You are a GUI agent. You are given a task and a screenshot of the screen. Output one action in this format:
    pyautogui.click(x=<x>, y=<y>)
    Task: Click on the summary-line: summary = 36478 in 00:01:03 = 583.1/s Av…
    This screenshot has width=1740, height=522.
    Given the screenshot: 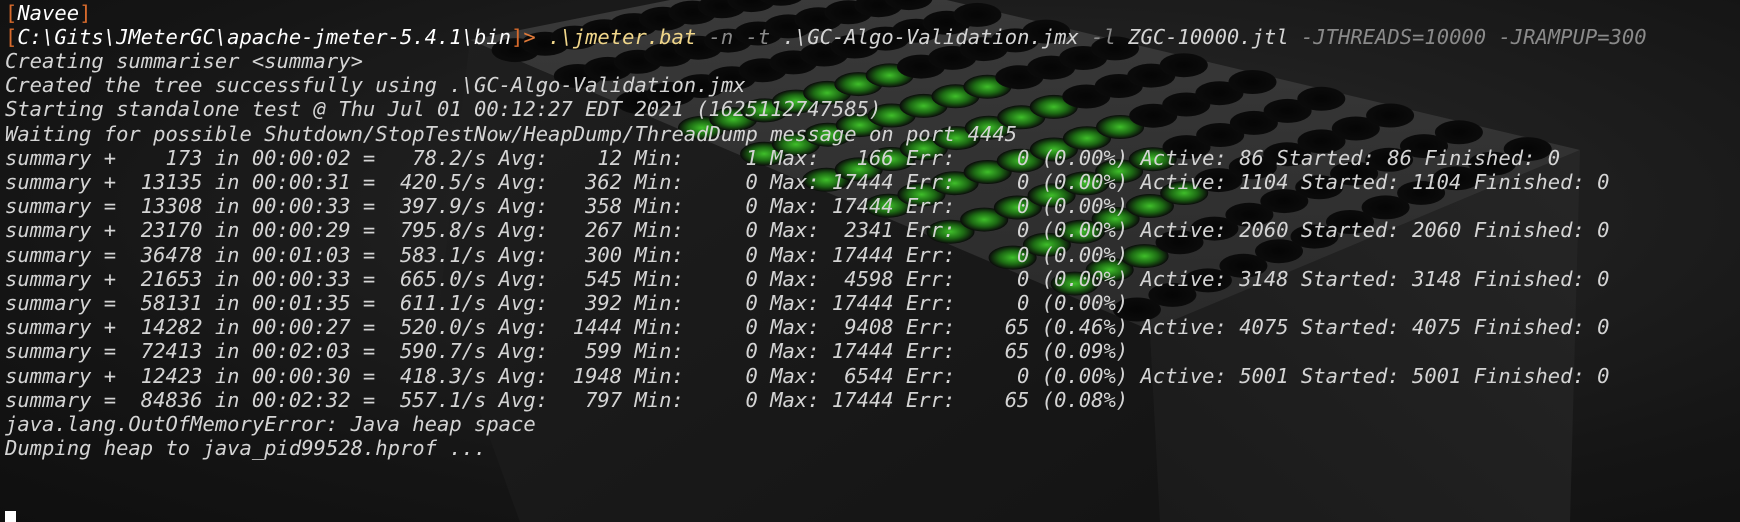 What is the action you would take?
    pyautogui.click(x=567, y=255)
    